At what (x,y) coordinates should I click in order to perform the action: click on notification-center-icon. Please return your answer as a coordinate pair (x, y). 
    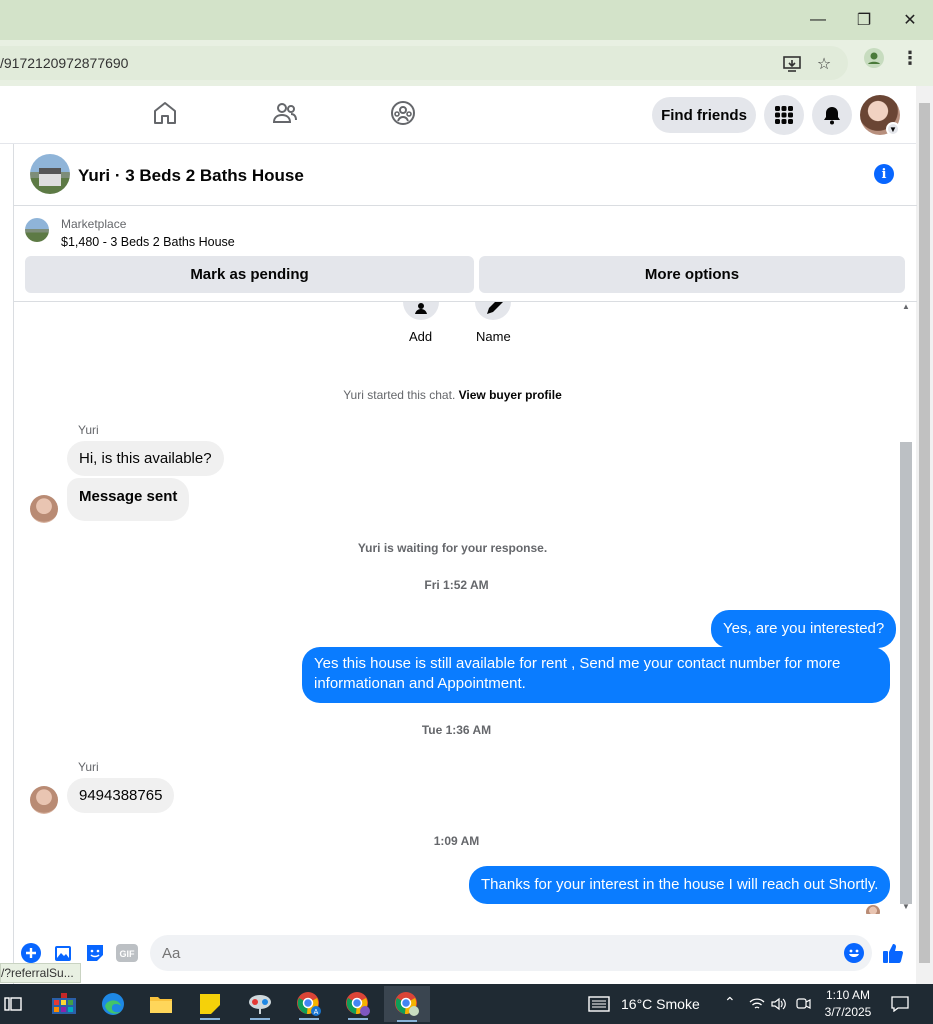
    Looking at the image, I should click on (900, 1004).